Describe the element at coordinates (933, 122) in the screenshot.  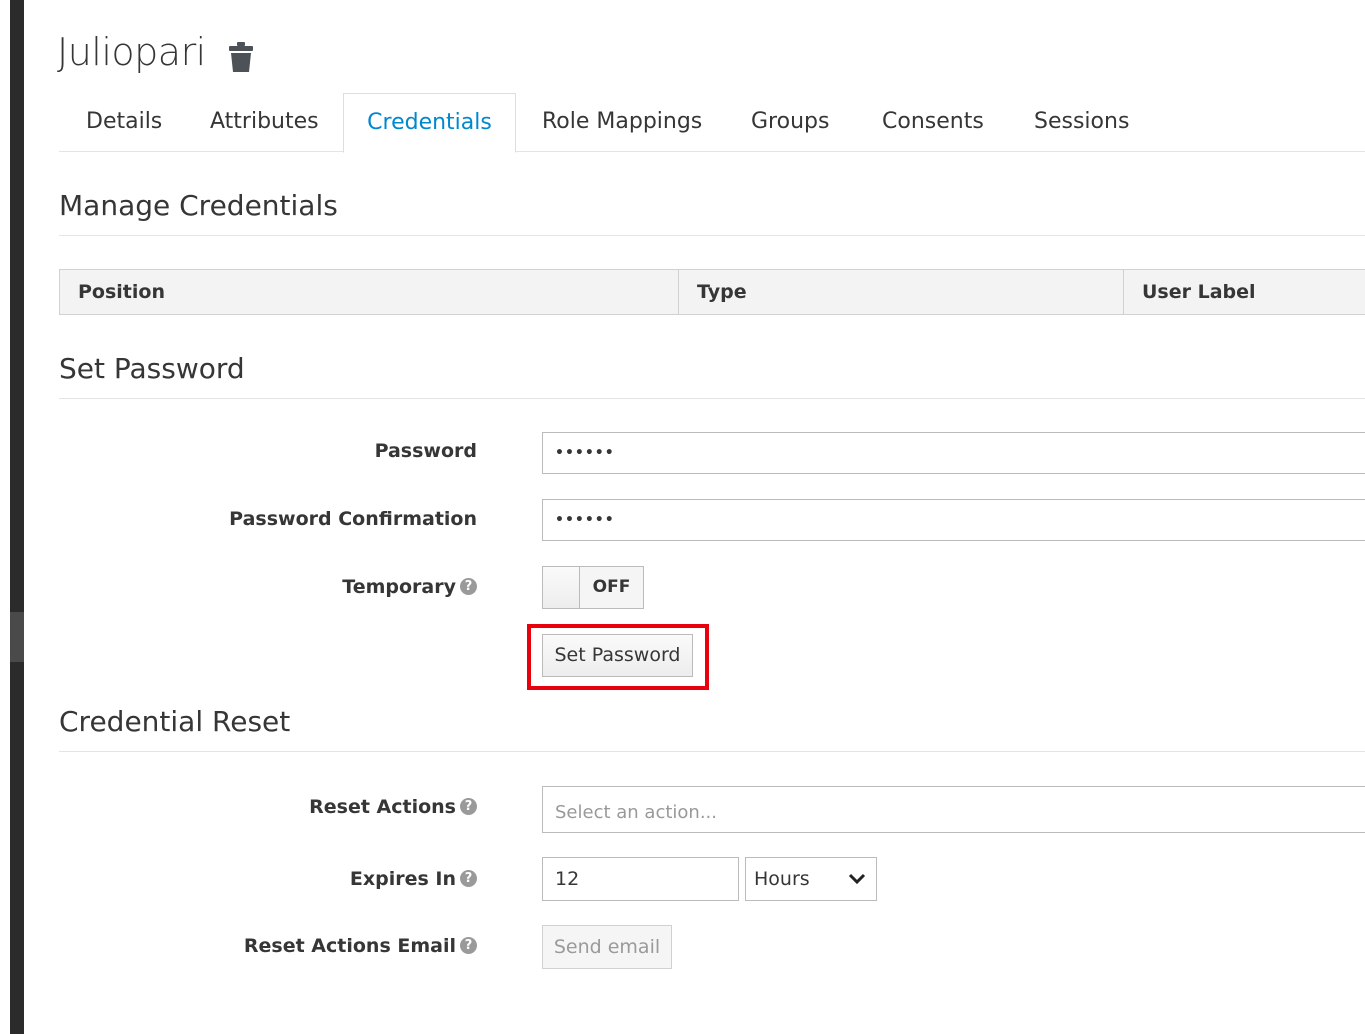
I see `tab-consents: Consents` at that location.